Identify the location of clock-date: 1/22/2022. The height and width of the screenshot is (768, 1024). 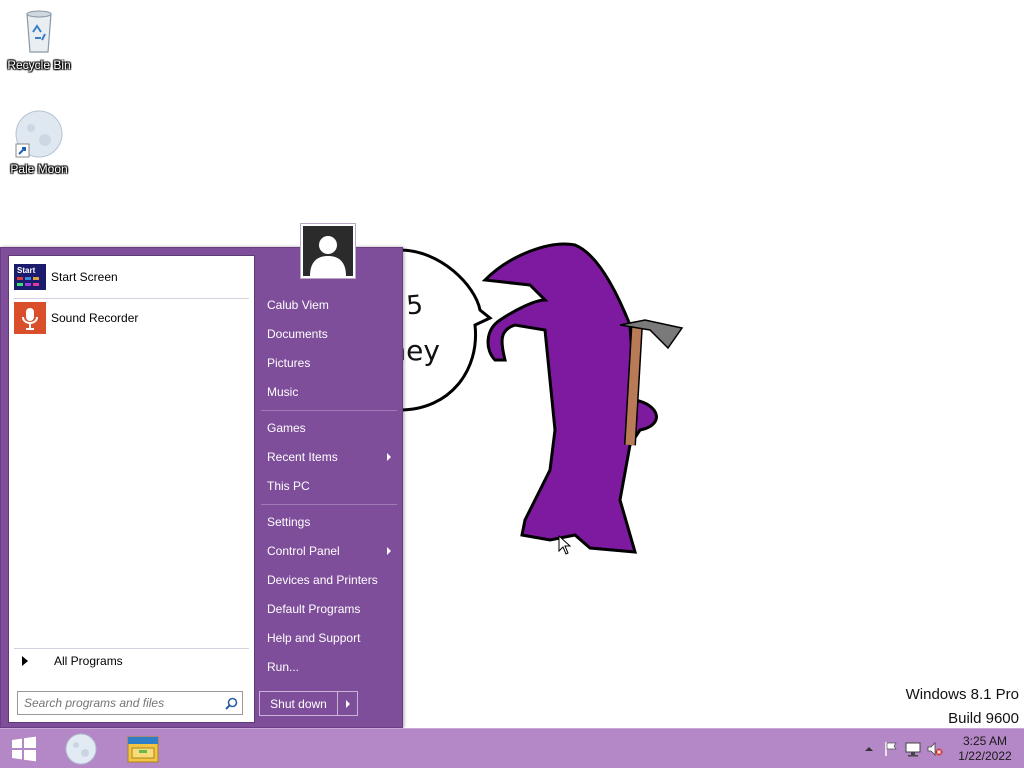
(985, 756).